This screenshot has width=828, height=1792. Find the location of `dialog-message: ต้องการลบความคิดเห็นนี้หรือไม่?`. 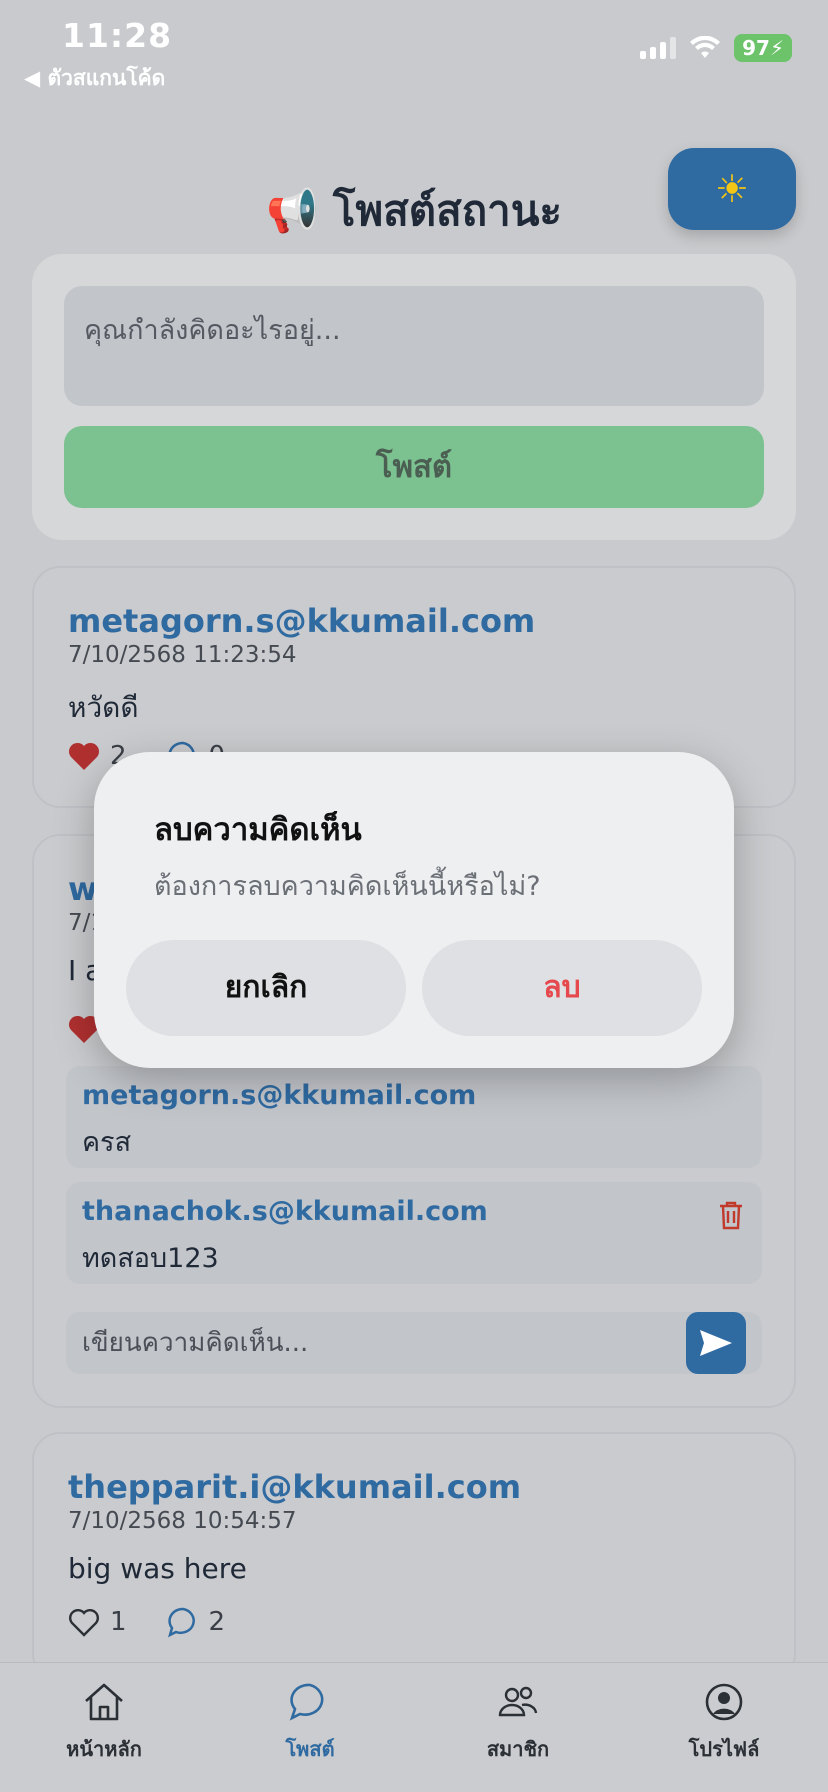

dialog-message: ต้องการลบความคิดเห็นนี้หรือไม่? is located at coordinates (347, 886).